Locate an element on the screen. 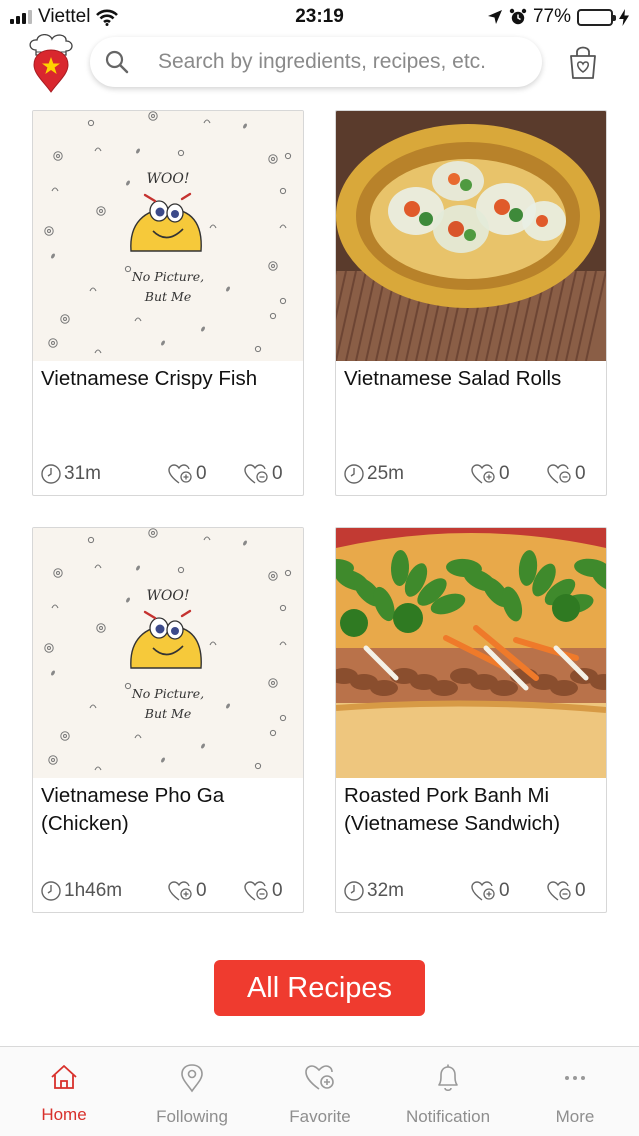  battery-percent: 77% is located at coordinates (551, 16).